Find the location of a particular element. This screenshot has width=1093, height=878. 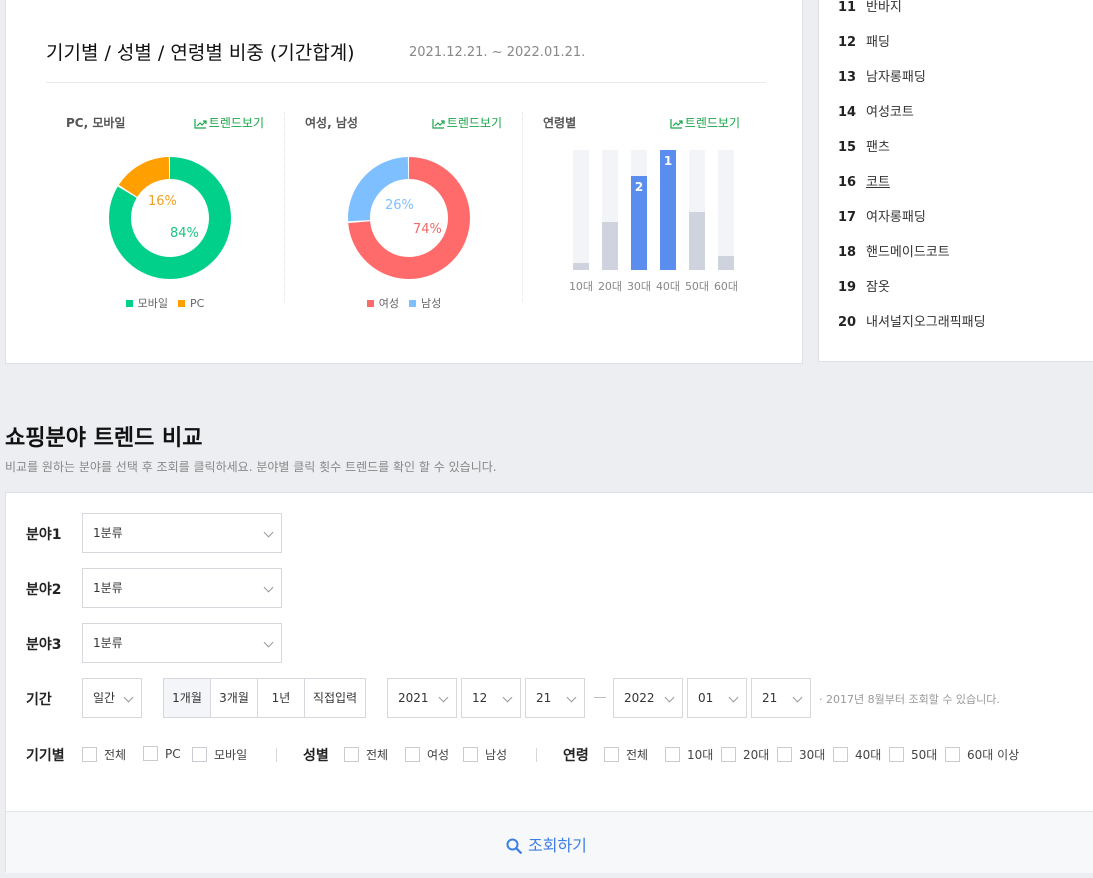

trend-up-icon is located at coordinates (676, 124).